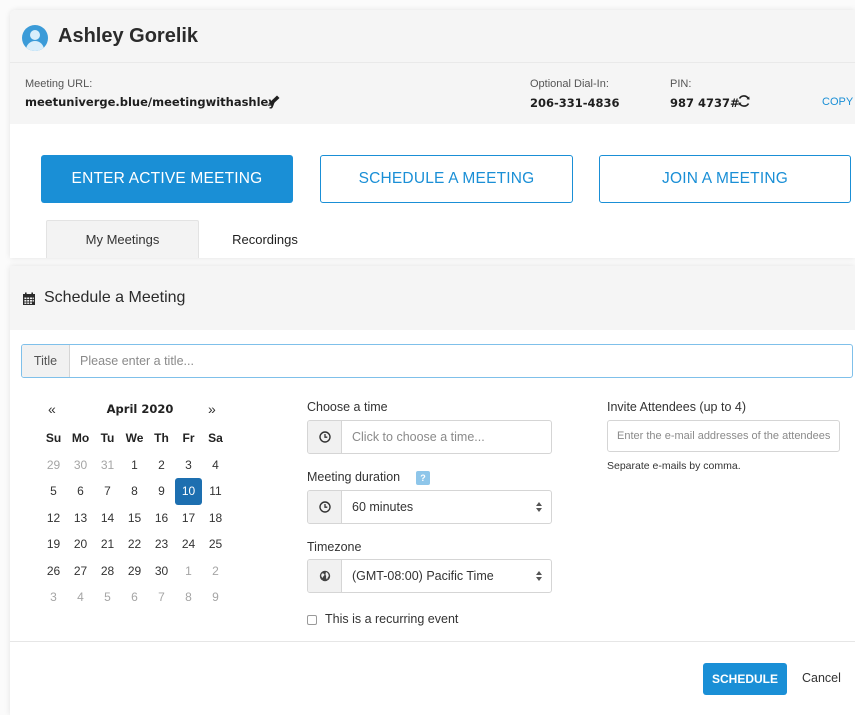 This screenshot has height=715, width=855. I want to click on cancel-button: Cancel, so click(821, 678).